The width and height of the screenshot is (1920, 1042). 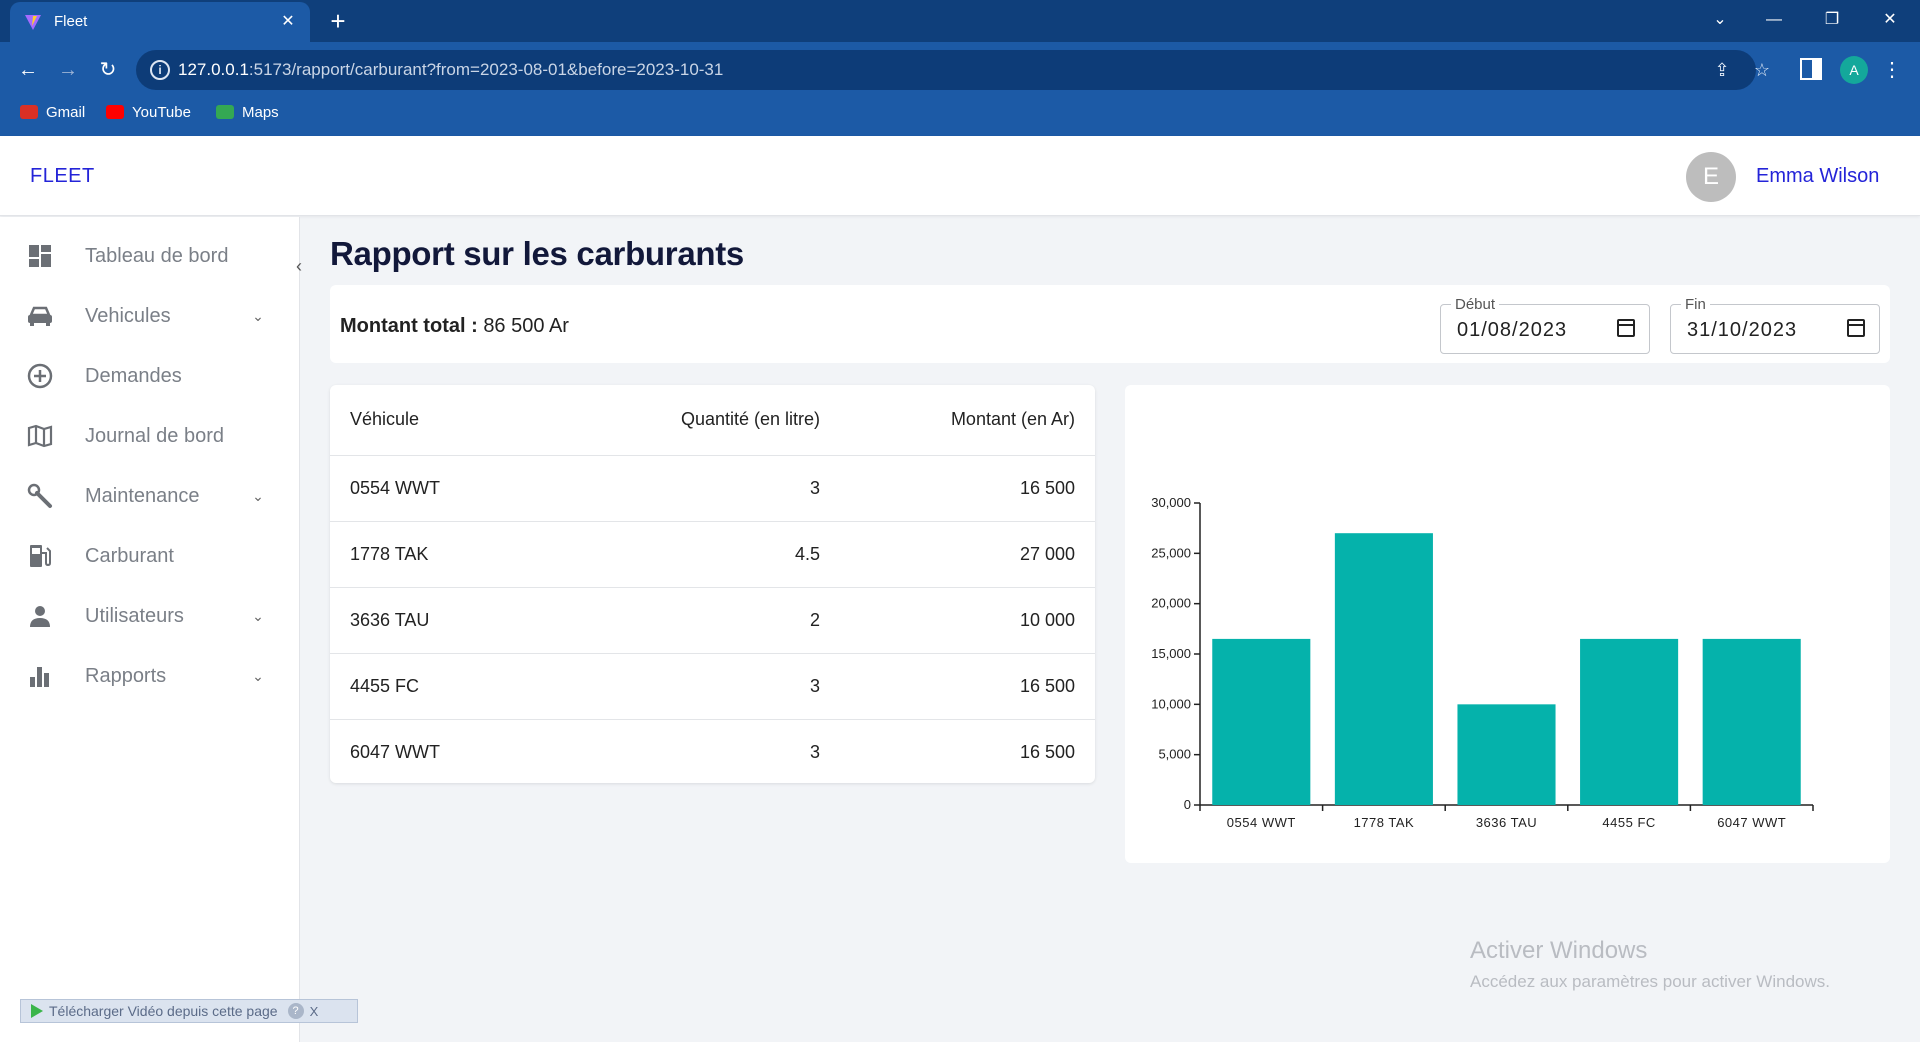 What do you see at coordinates (705, 488) in the screenshot?
I see `cell-quantite: 3` at bounding box center [705, 488].